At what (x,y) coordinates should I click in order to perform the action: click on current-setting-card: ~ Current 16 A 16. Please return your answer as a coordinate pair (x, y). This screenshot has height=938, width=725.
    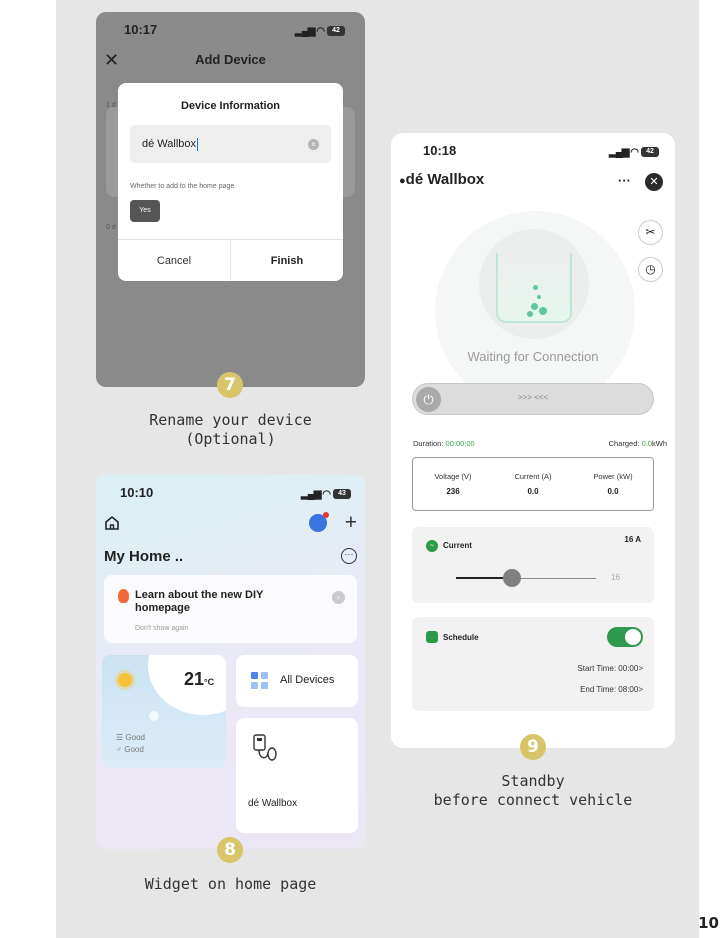
    Looking at the image, I should click on (533, 565).